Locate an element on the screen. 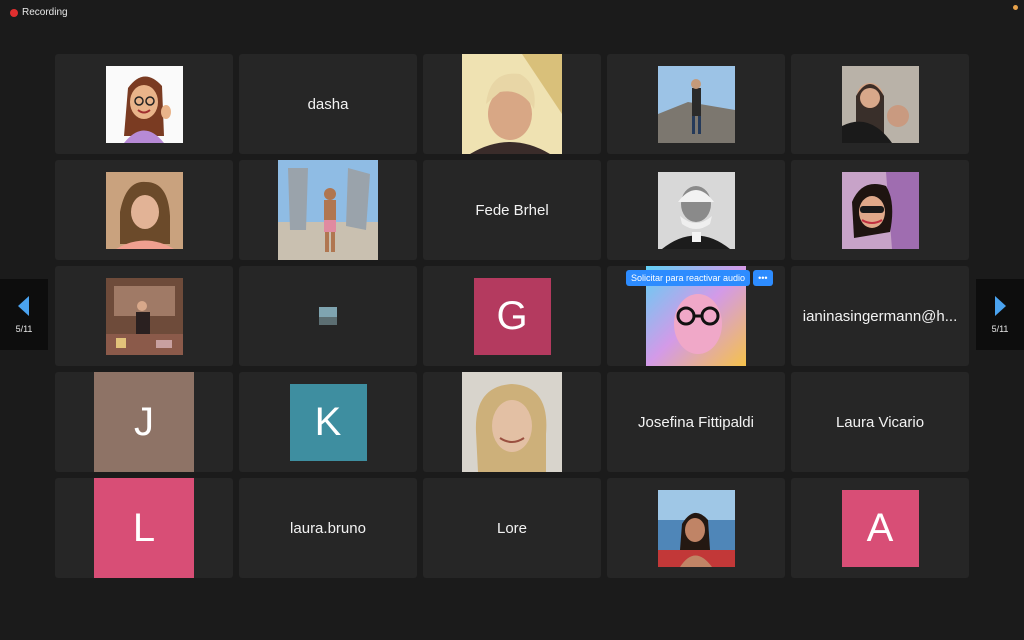  initial-letter: J is located at coordinates (144, 421).